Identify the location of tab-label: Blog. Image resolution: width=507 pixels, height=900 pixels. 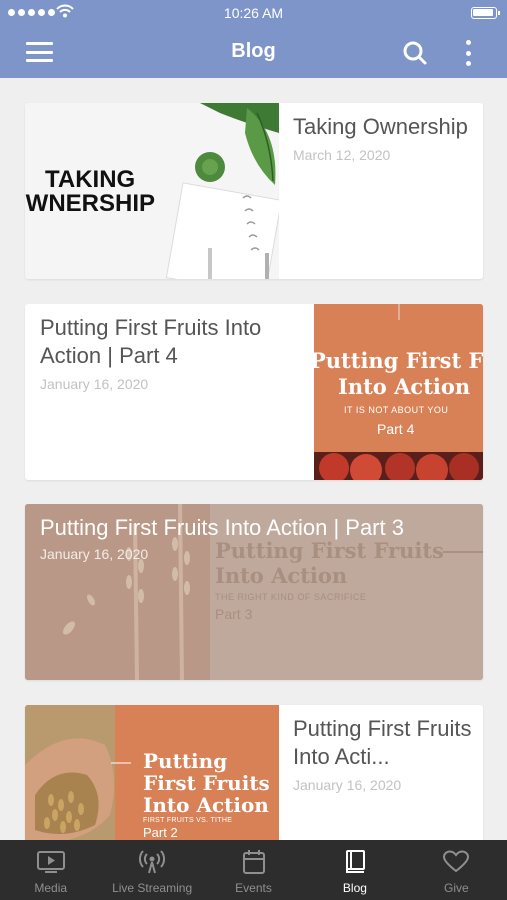
(354, 888).